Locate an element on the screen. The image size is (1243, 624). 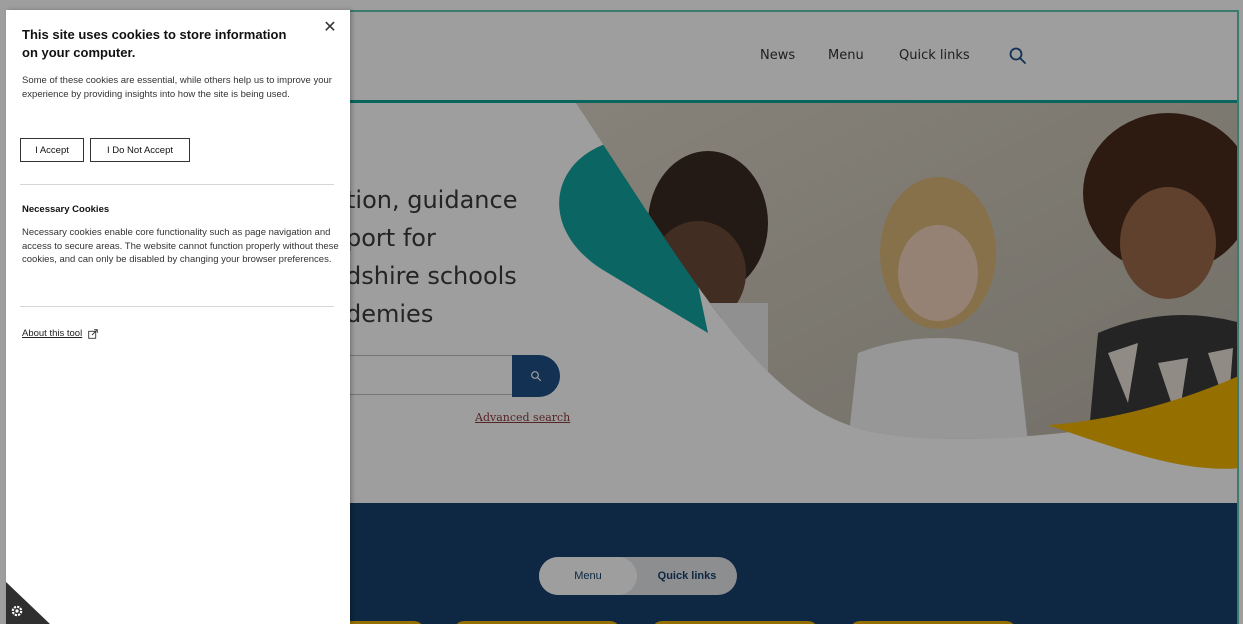
close-icon: ✕ is located at coordinates (330, 28).